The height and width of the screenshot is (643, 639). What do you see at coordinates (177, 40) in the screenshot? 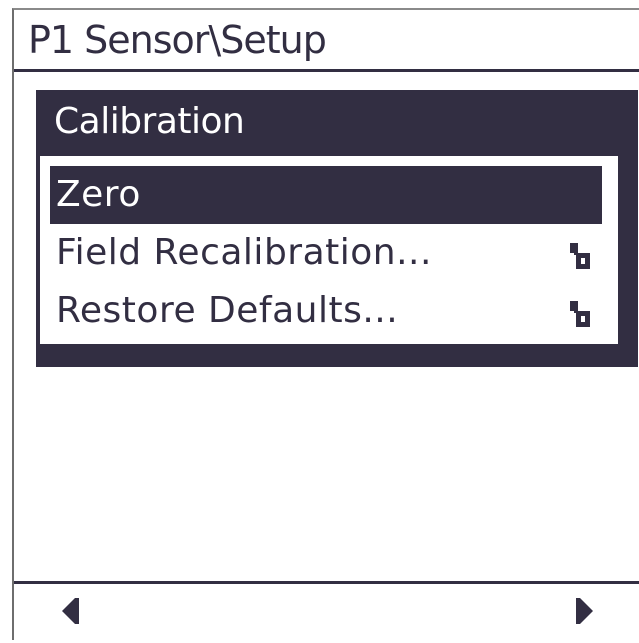
I see `page-title: P1 Sensor\Setup` at bounding box center [177, 40].